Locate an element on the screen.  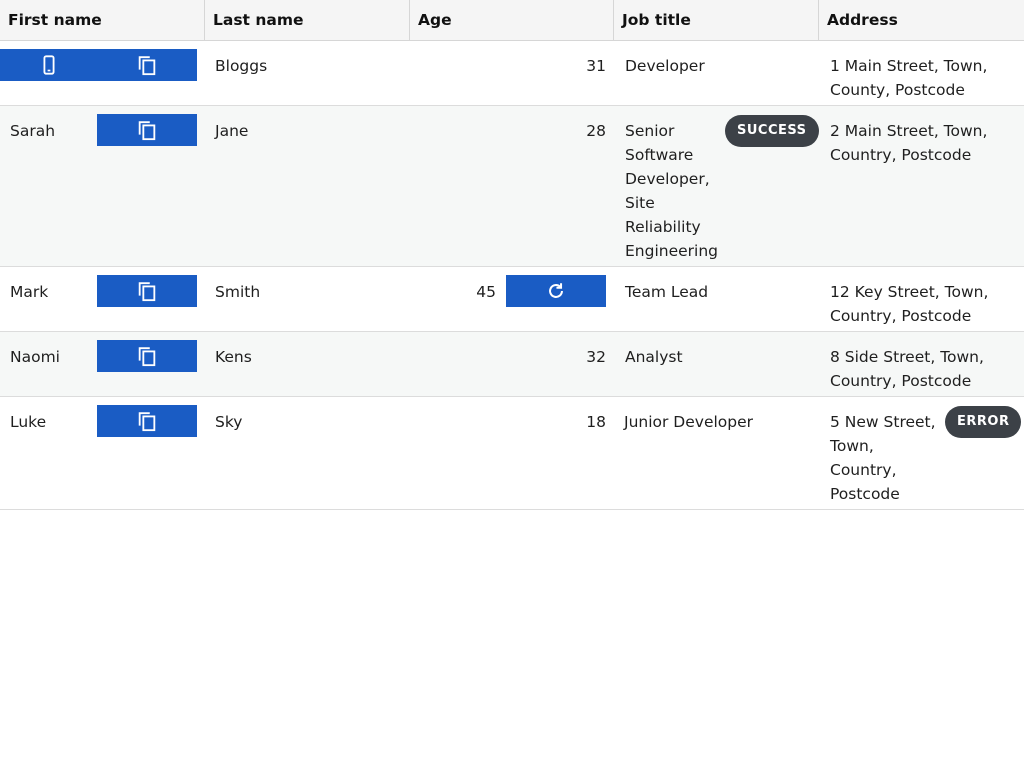
age-cell: 32 is located at coordinates (596, 357).